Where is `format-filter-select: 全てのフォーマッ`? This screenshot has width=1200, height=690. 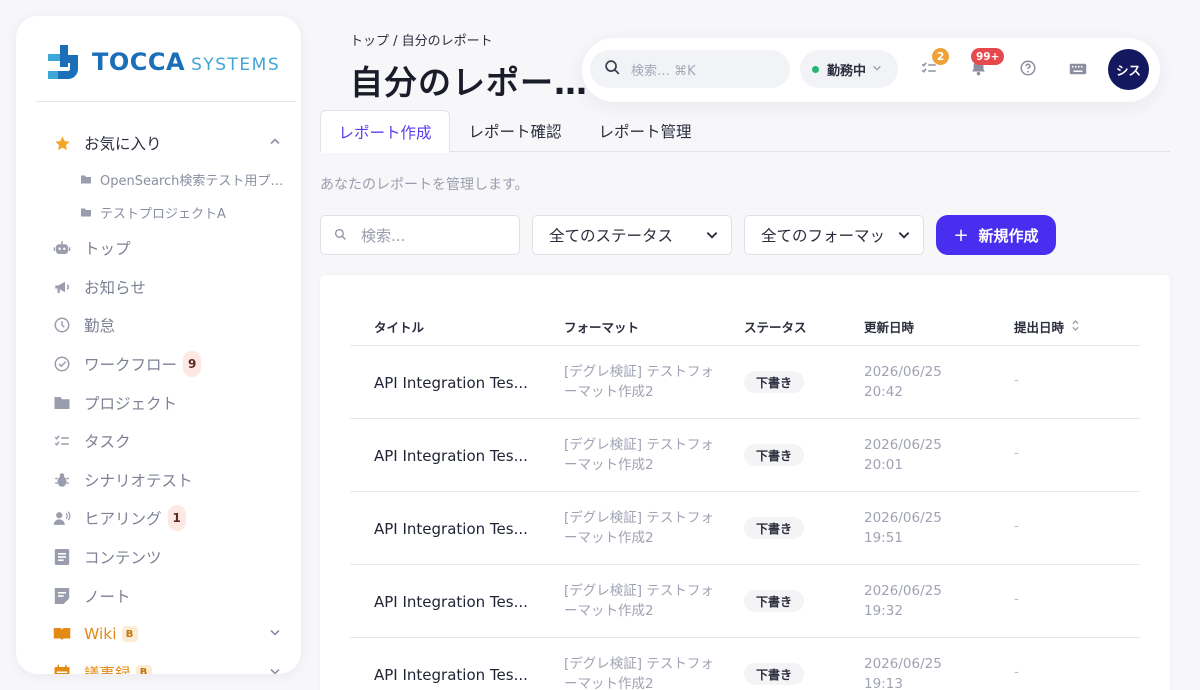
format-filter-select: 全てのフォーマッ is located at coordinates (834, 235).